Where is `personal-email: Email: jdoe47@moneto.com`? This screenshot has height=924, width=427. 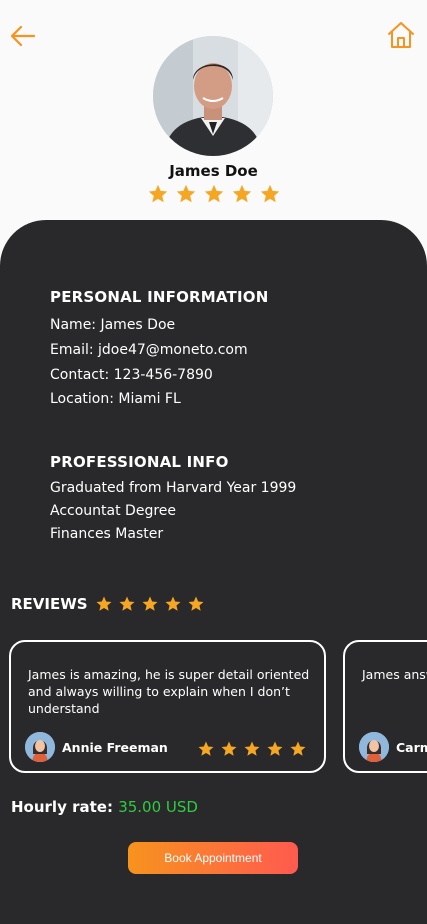 personal-email: Email: jdoe47@moneto.com is located at coordinates (149, 350).